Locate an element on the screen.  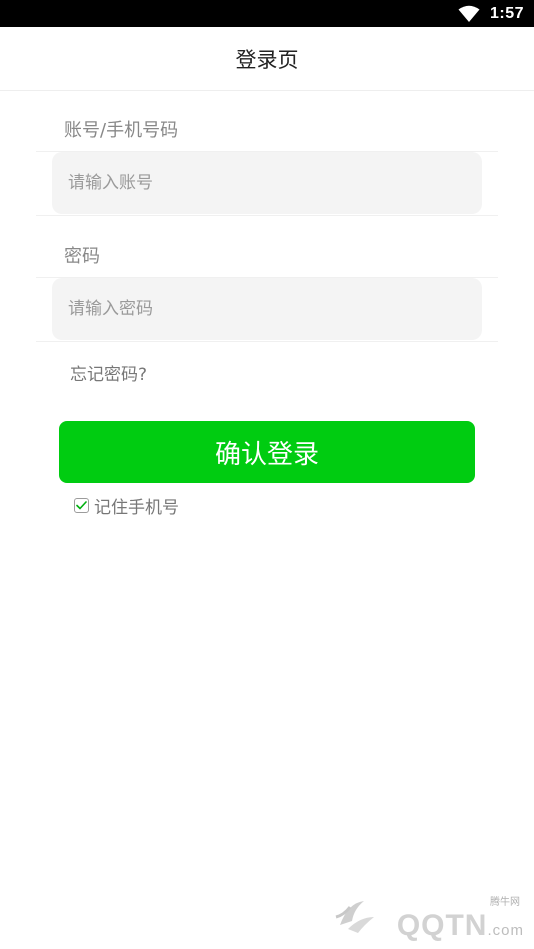
password-label: 密码 is located at coordinates (82, 256).